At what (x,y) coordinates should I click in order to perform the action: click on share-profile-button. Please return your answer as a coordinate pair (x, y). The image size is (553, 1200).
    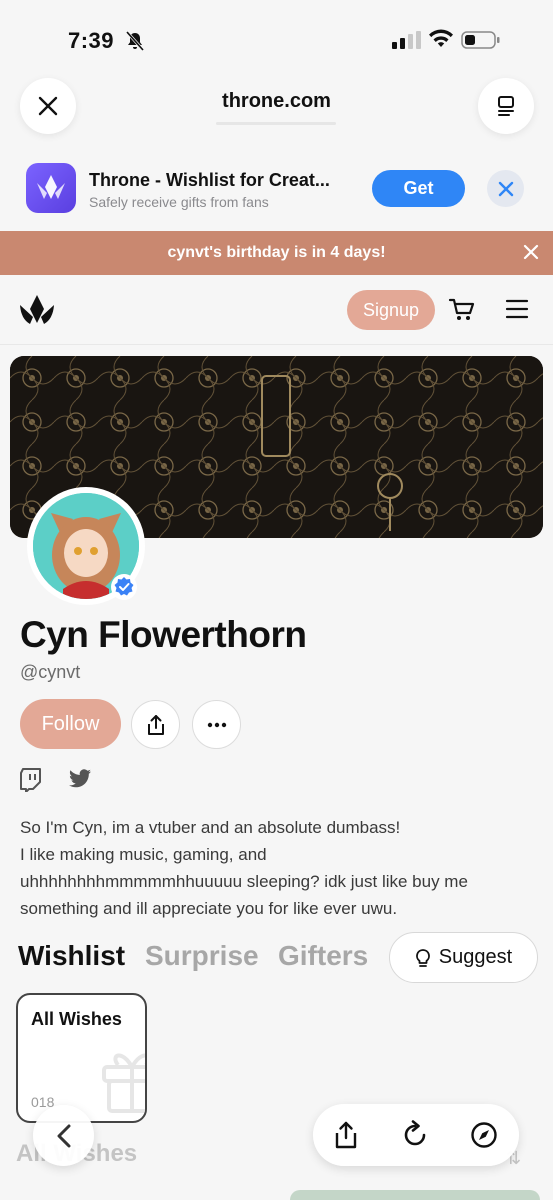
    Looking at the image, I should click on (155, 724).